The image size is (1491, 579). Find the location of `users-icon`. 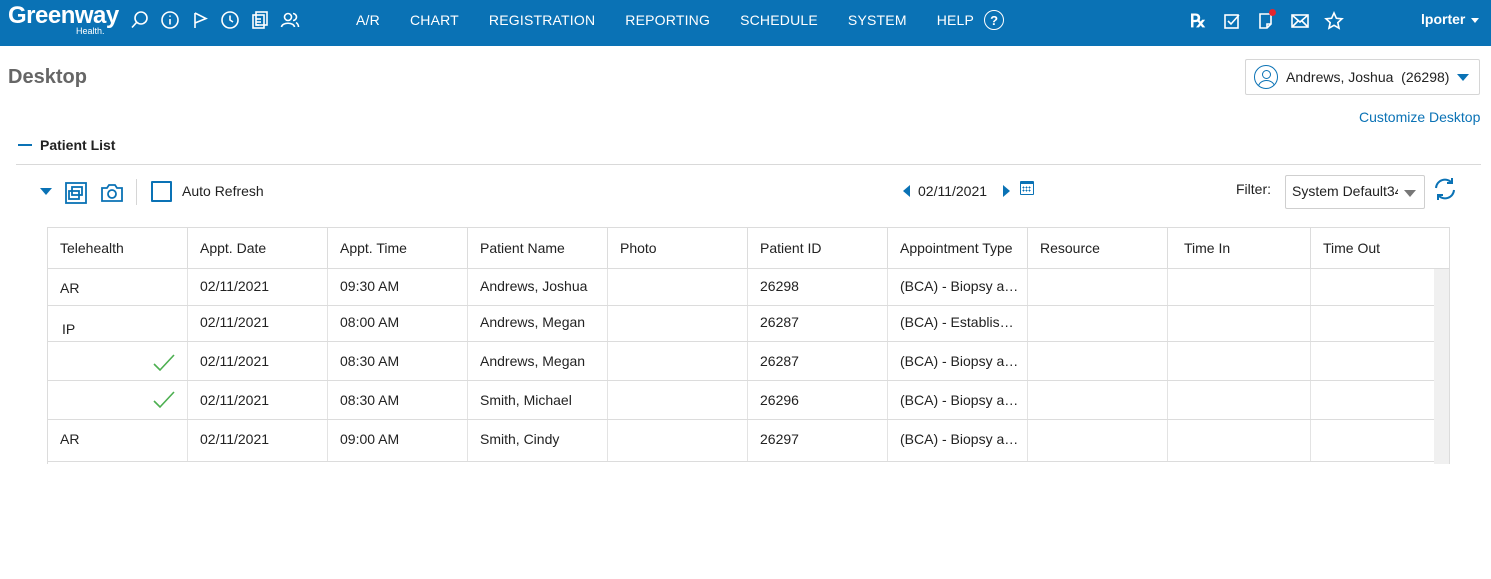

users-icon is located at coordinates (290, 20).